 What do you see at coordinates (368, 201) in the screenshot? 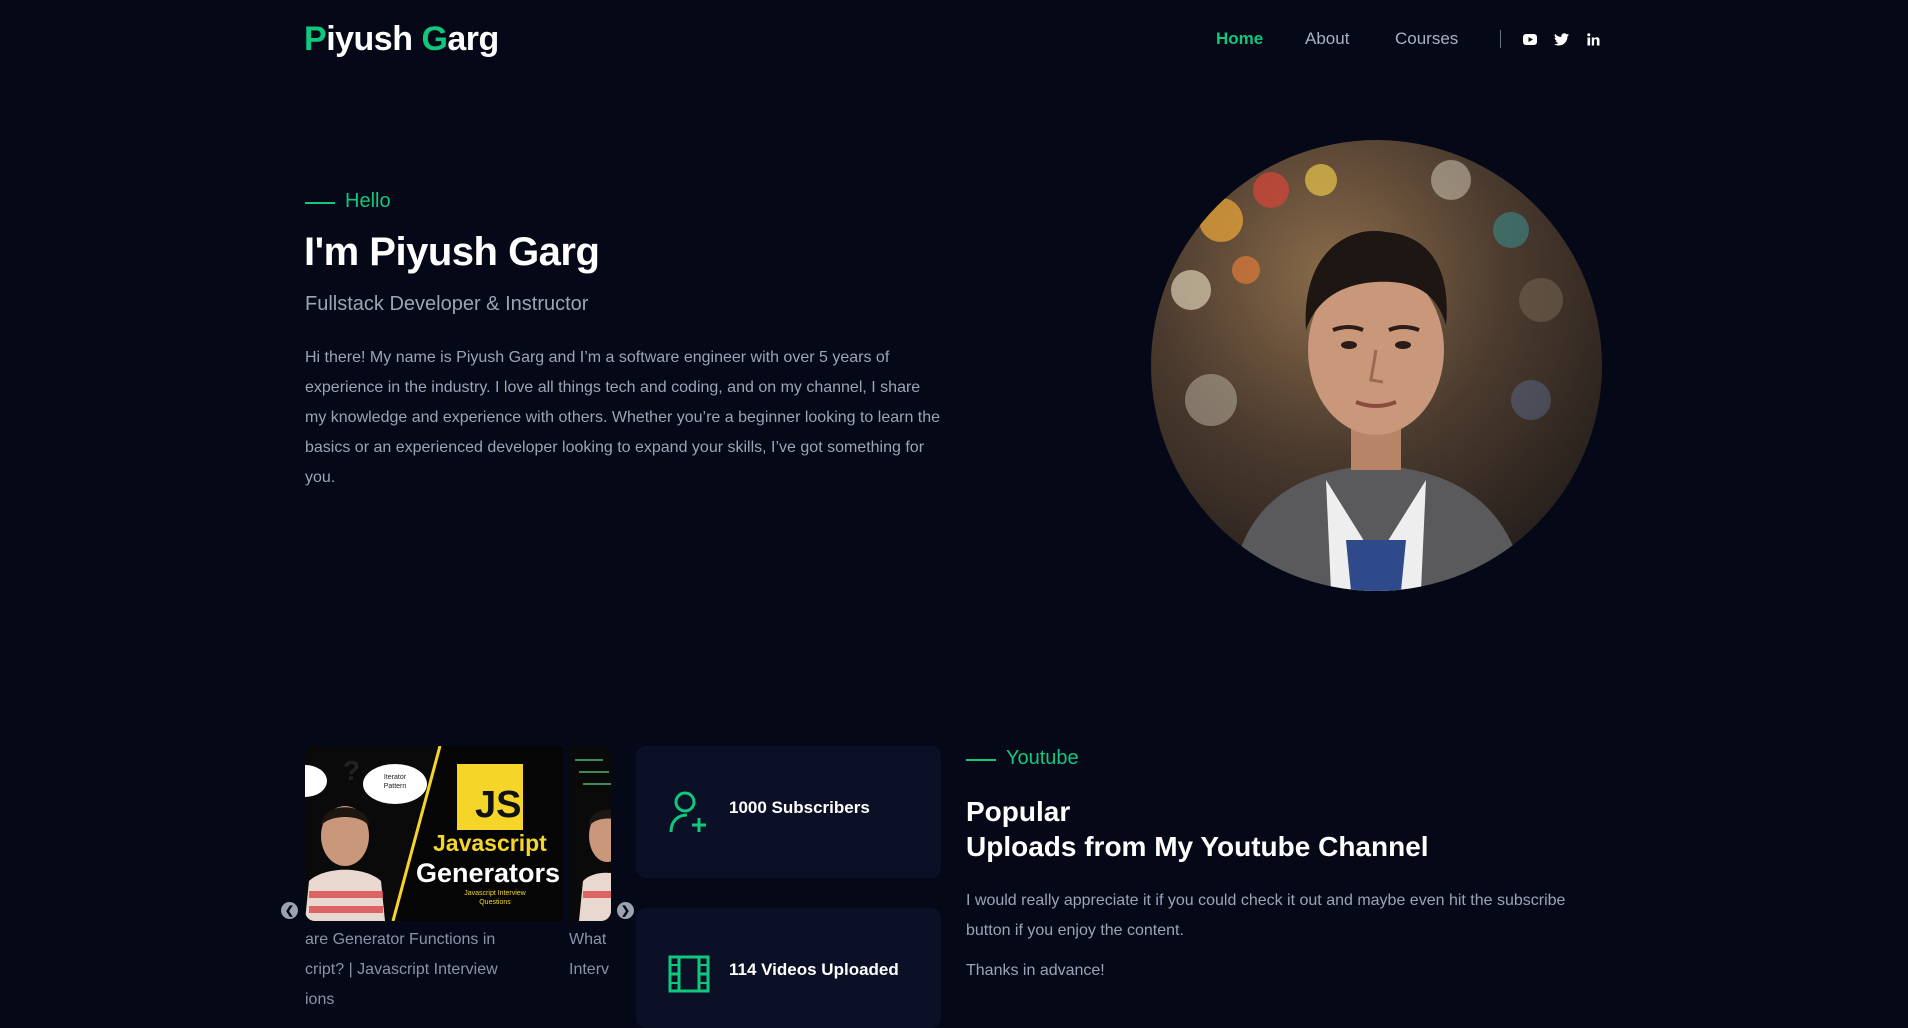
I see `hello-eyebrow: Hello` at bounding box center [368, 201].